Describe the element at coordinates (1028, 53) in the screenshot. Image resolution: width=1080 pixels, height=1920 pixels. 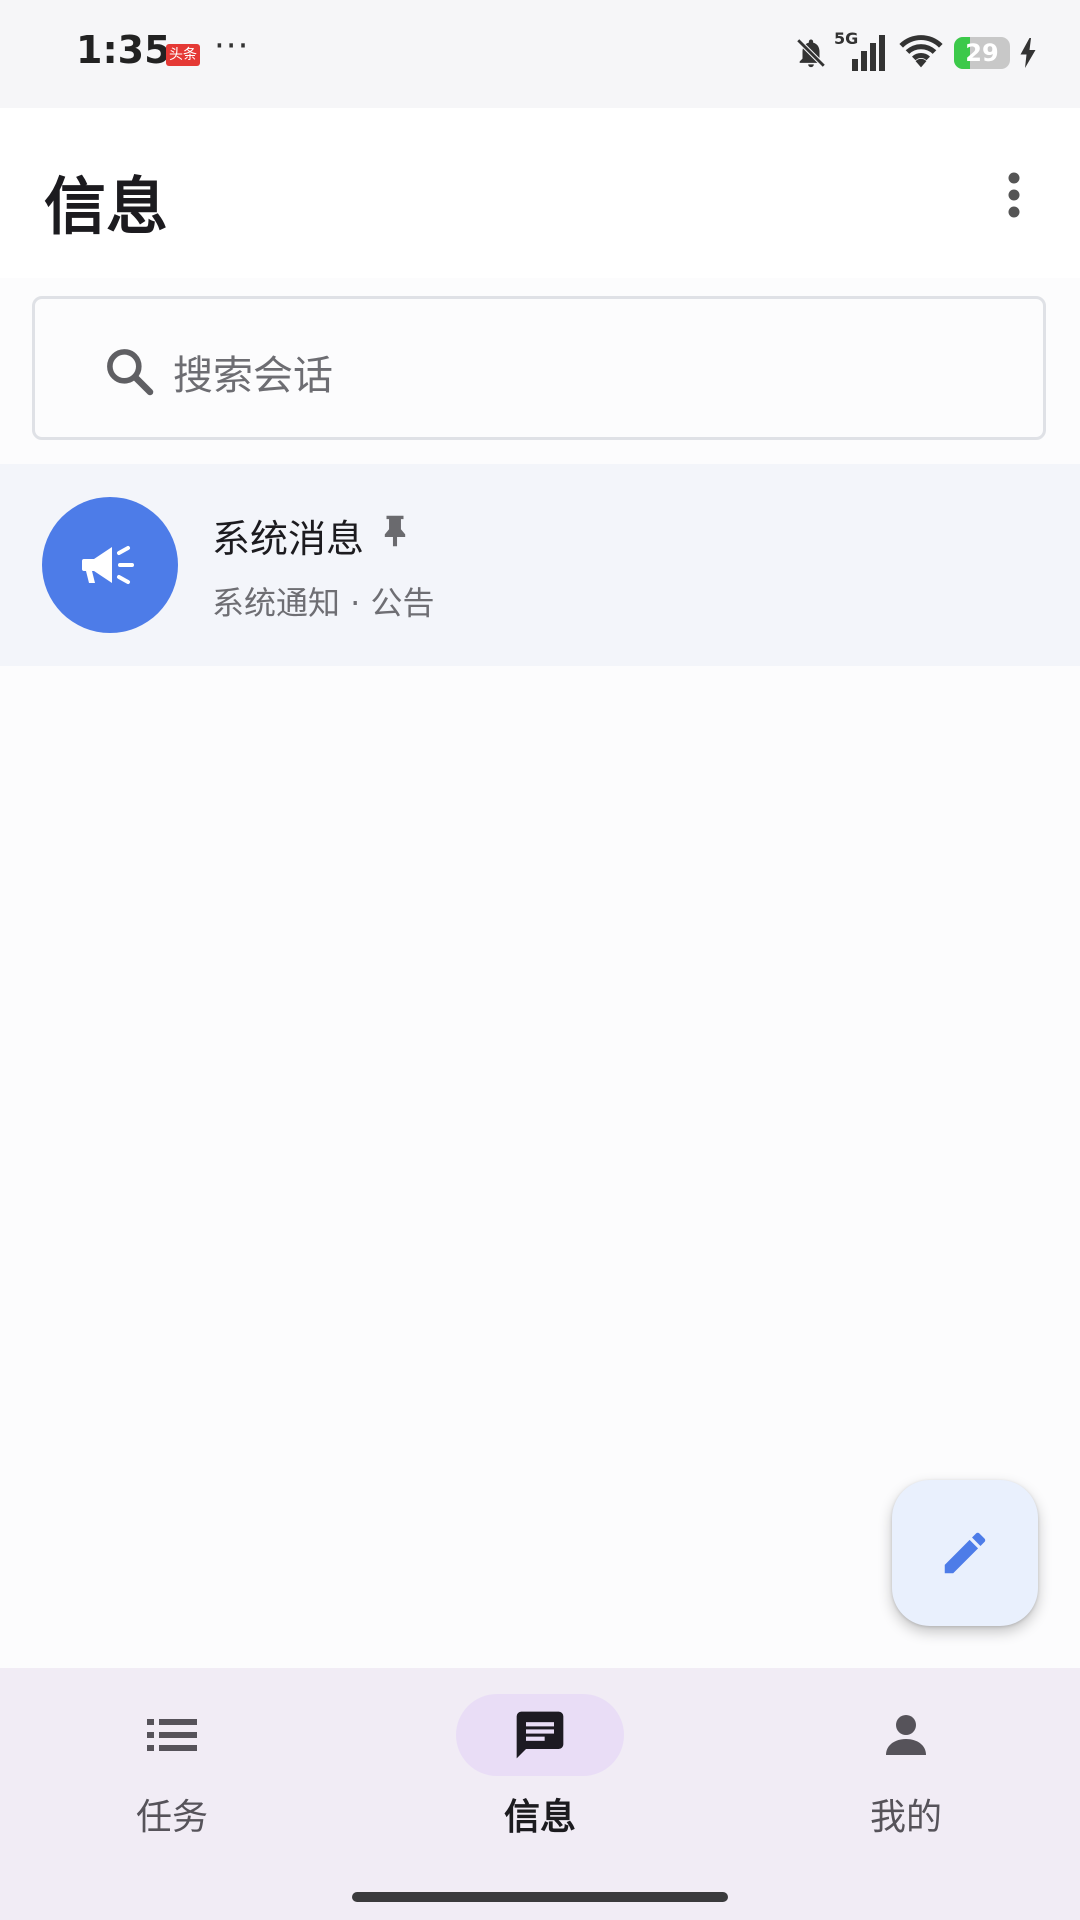
I see `charging-icon` at that location.